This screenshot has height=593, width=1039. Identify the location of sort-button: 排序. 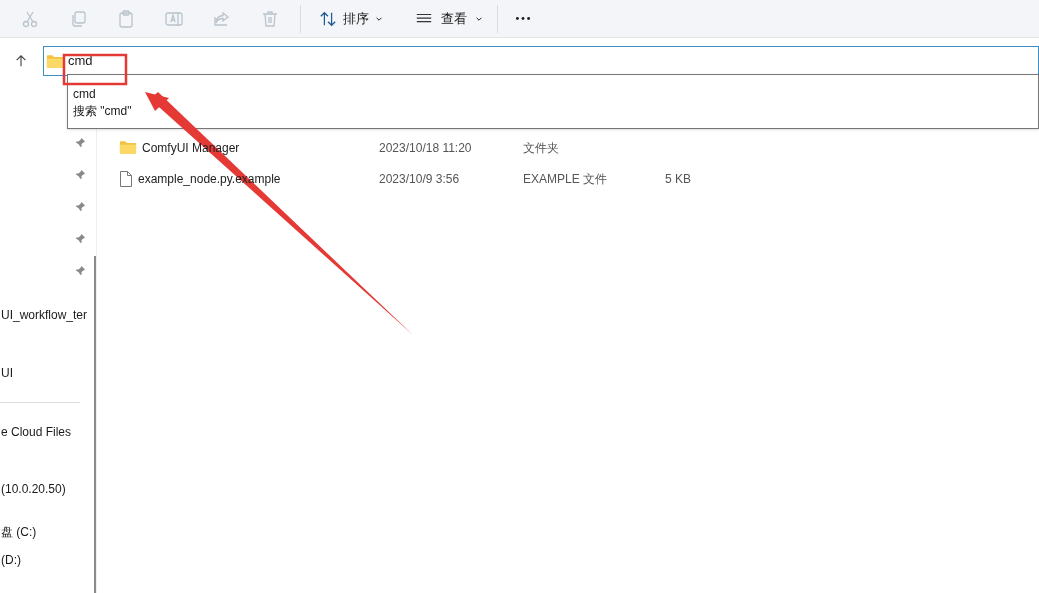
(351, 18).